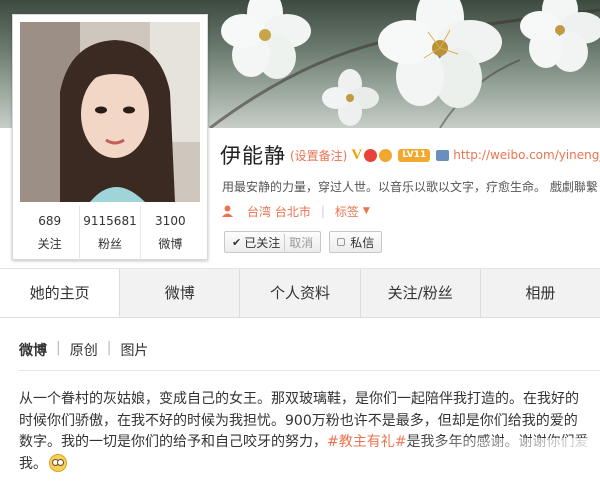  I want to click on medal-icon, so click(386, 155).